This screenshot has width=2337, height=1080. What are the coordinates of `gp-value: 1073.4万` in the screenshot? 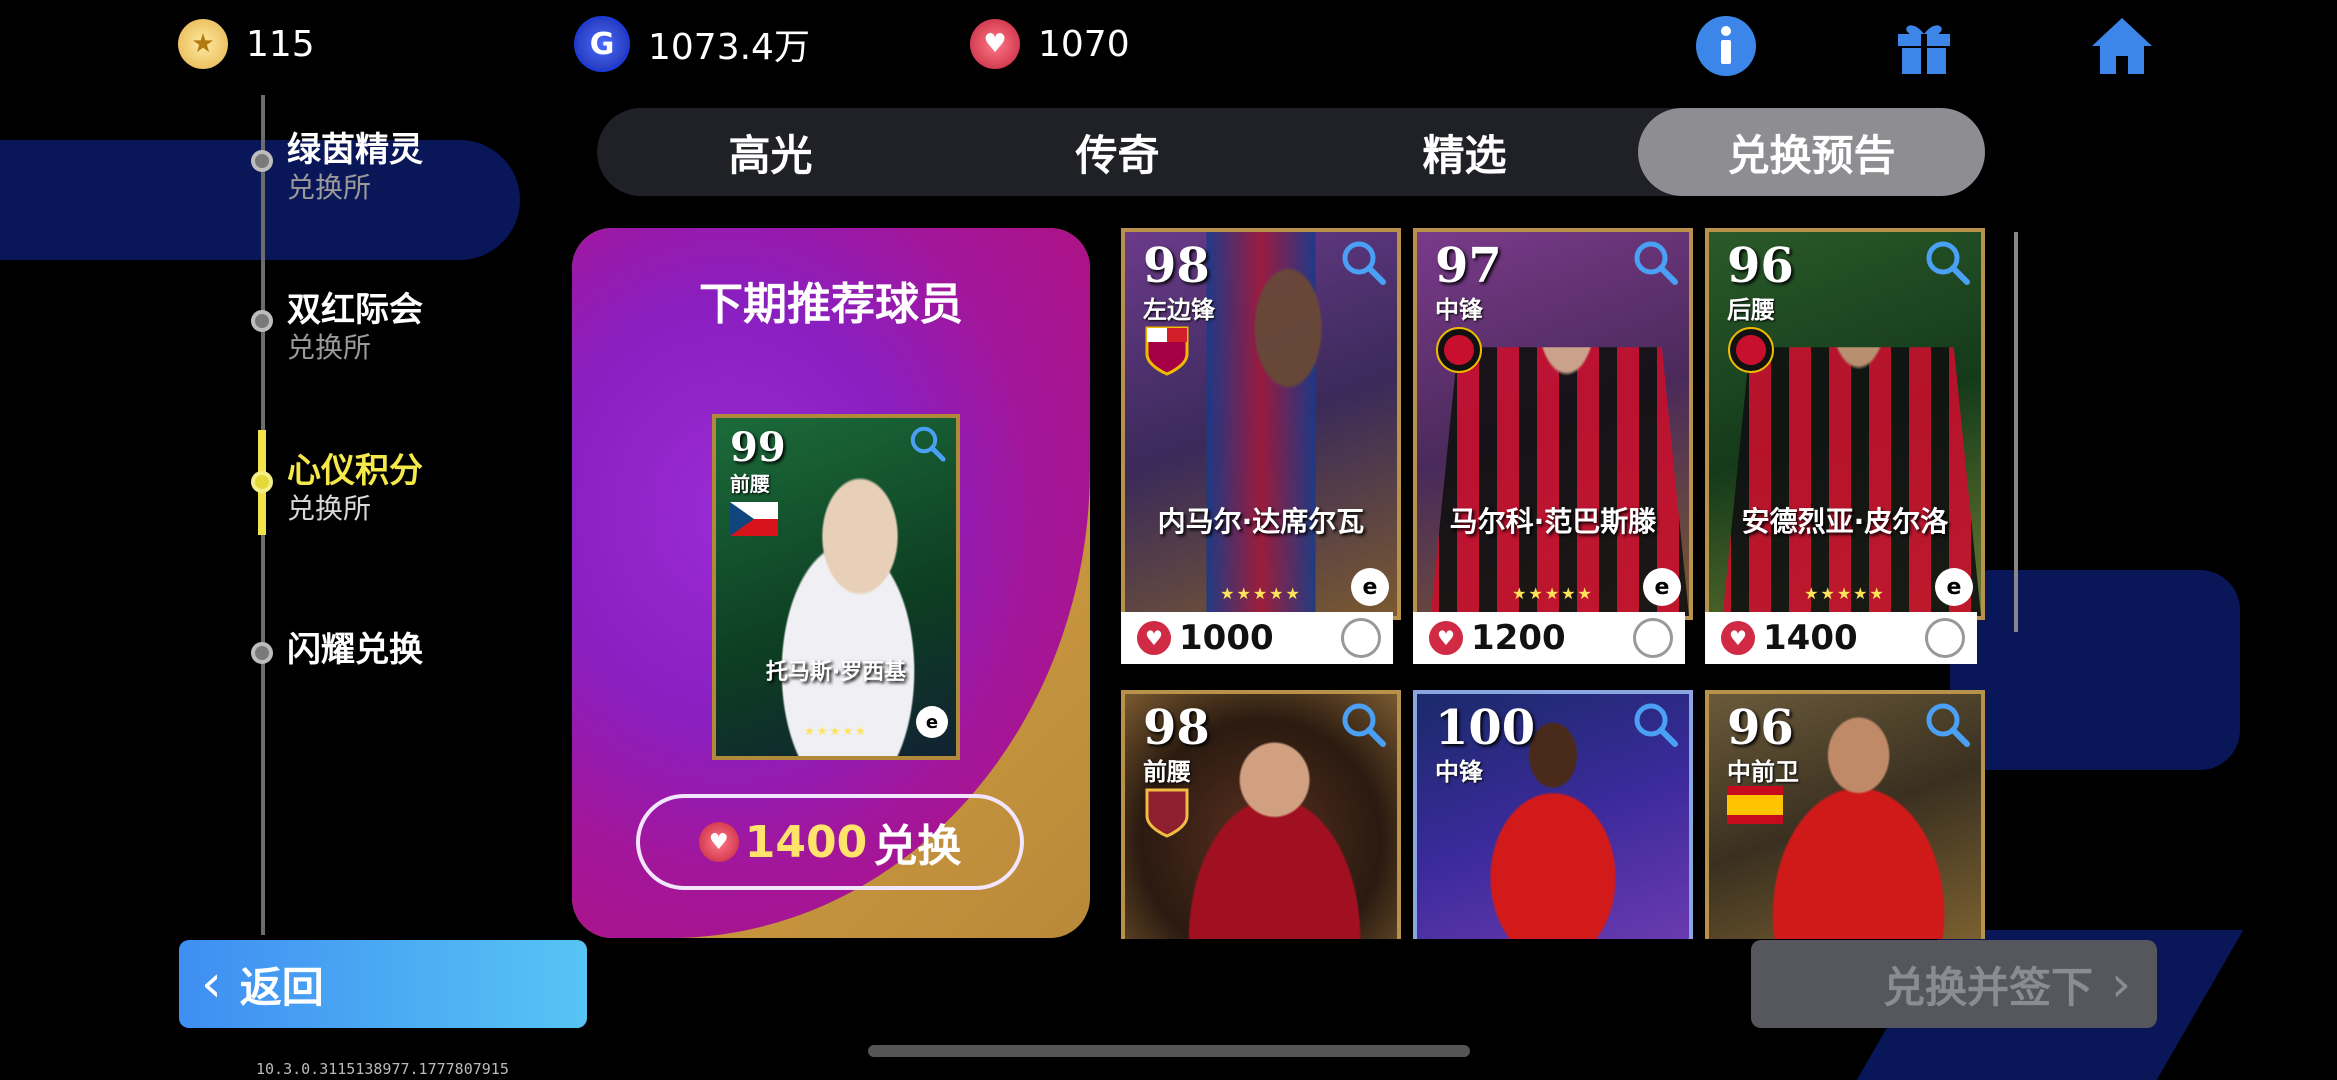 It's located at (729, 47).